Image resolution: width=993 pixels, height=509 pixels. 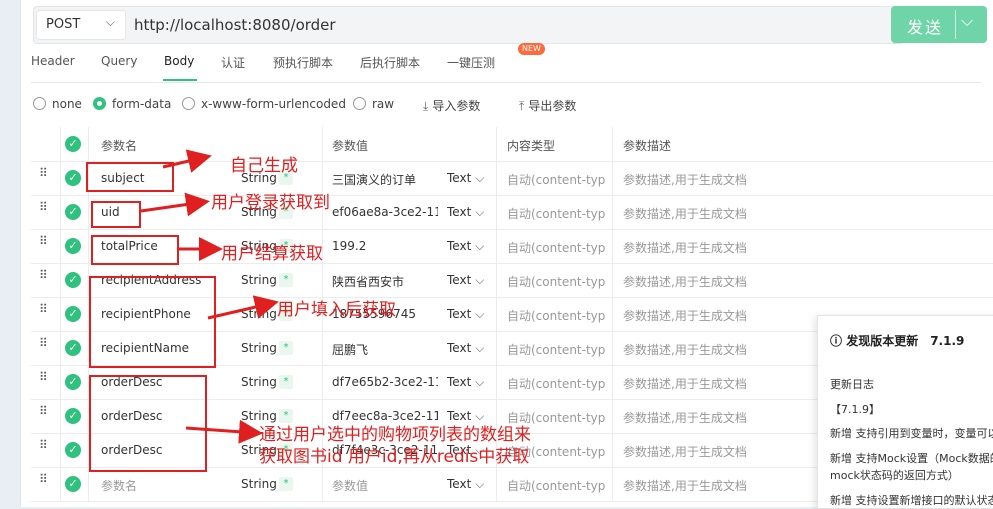 What do you see at coordinates (394, 457) in the screenshot?
I see `annotation-cart-array-2: 获取图书id 用户id,再从redis中获取` at bounding box center [394, 457].